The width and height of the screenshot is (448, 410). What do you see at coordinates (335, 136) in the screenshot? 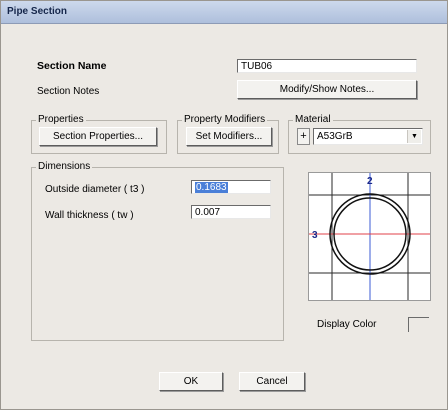
I see `material-select-value: A53GrB` at bounding box center [335, 136].